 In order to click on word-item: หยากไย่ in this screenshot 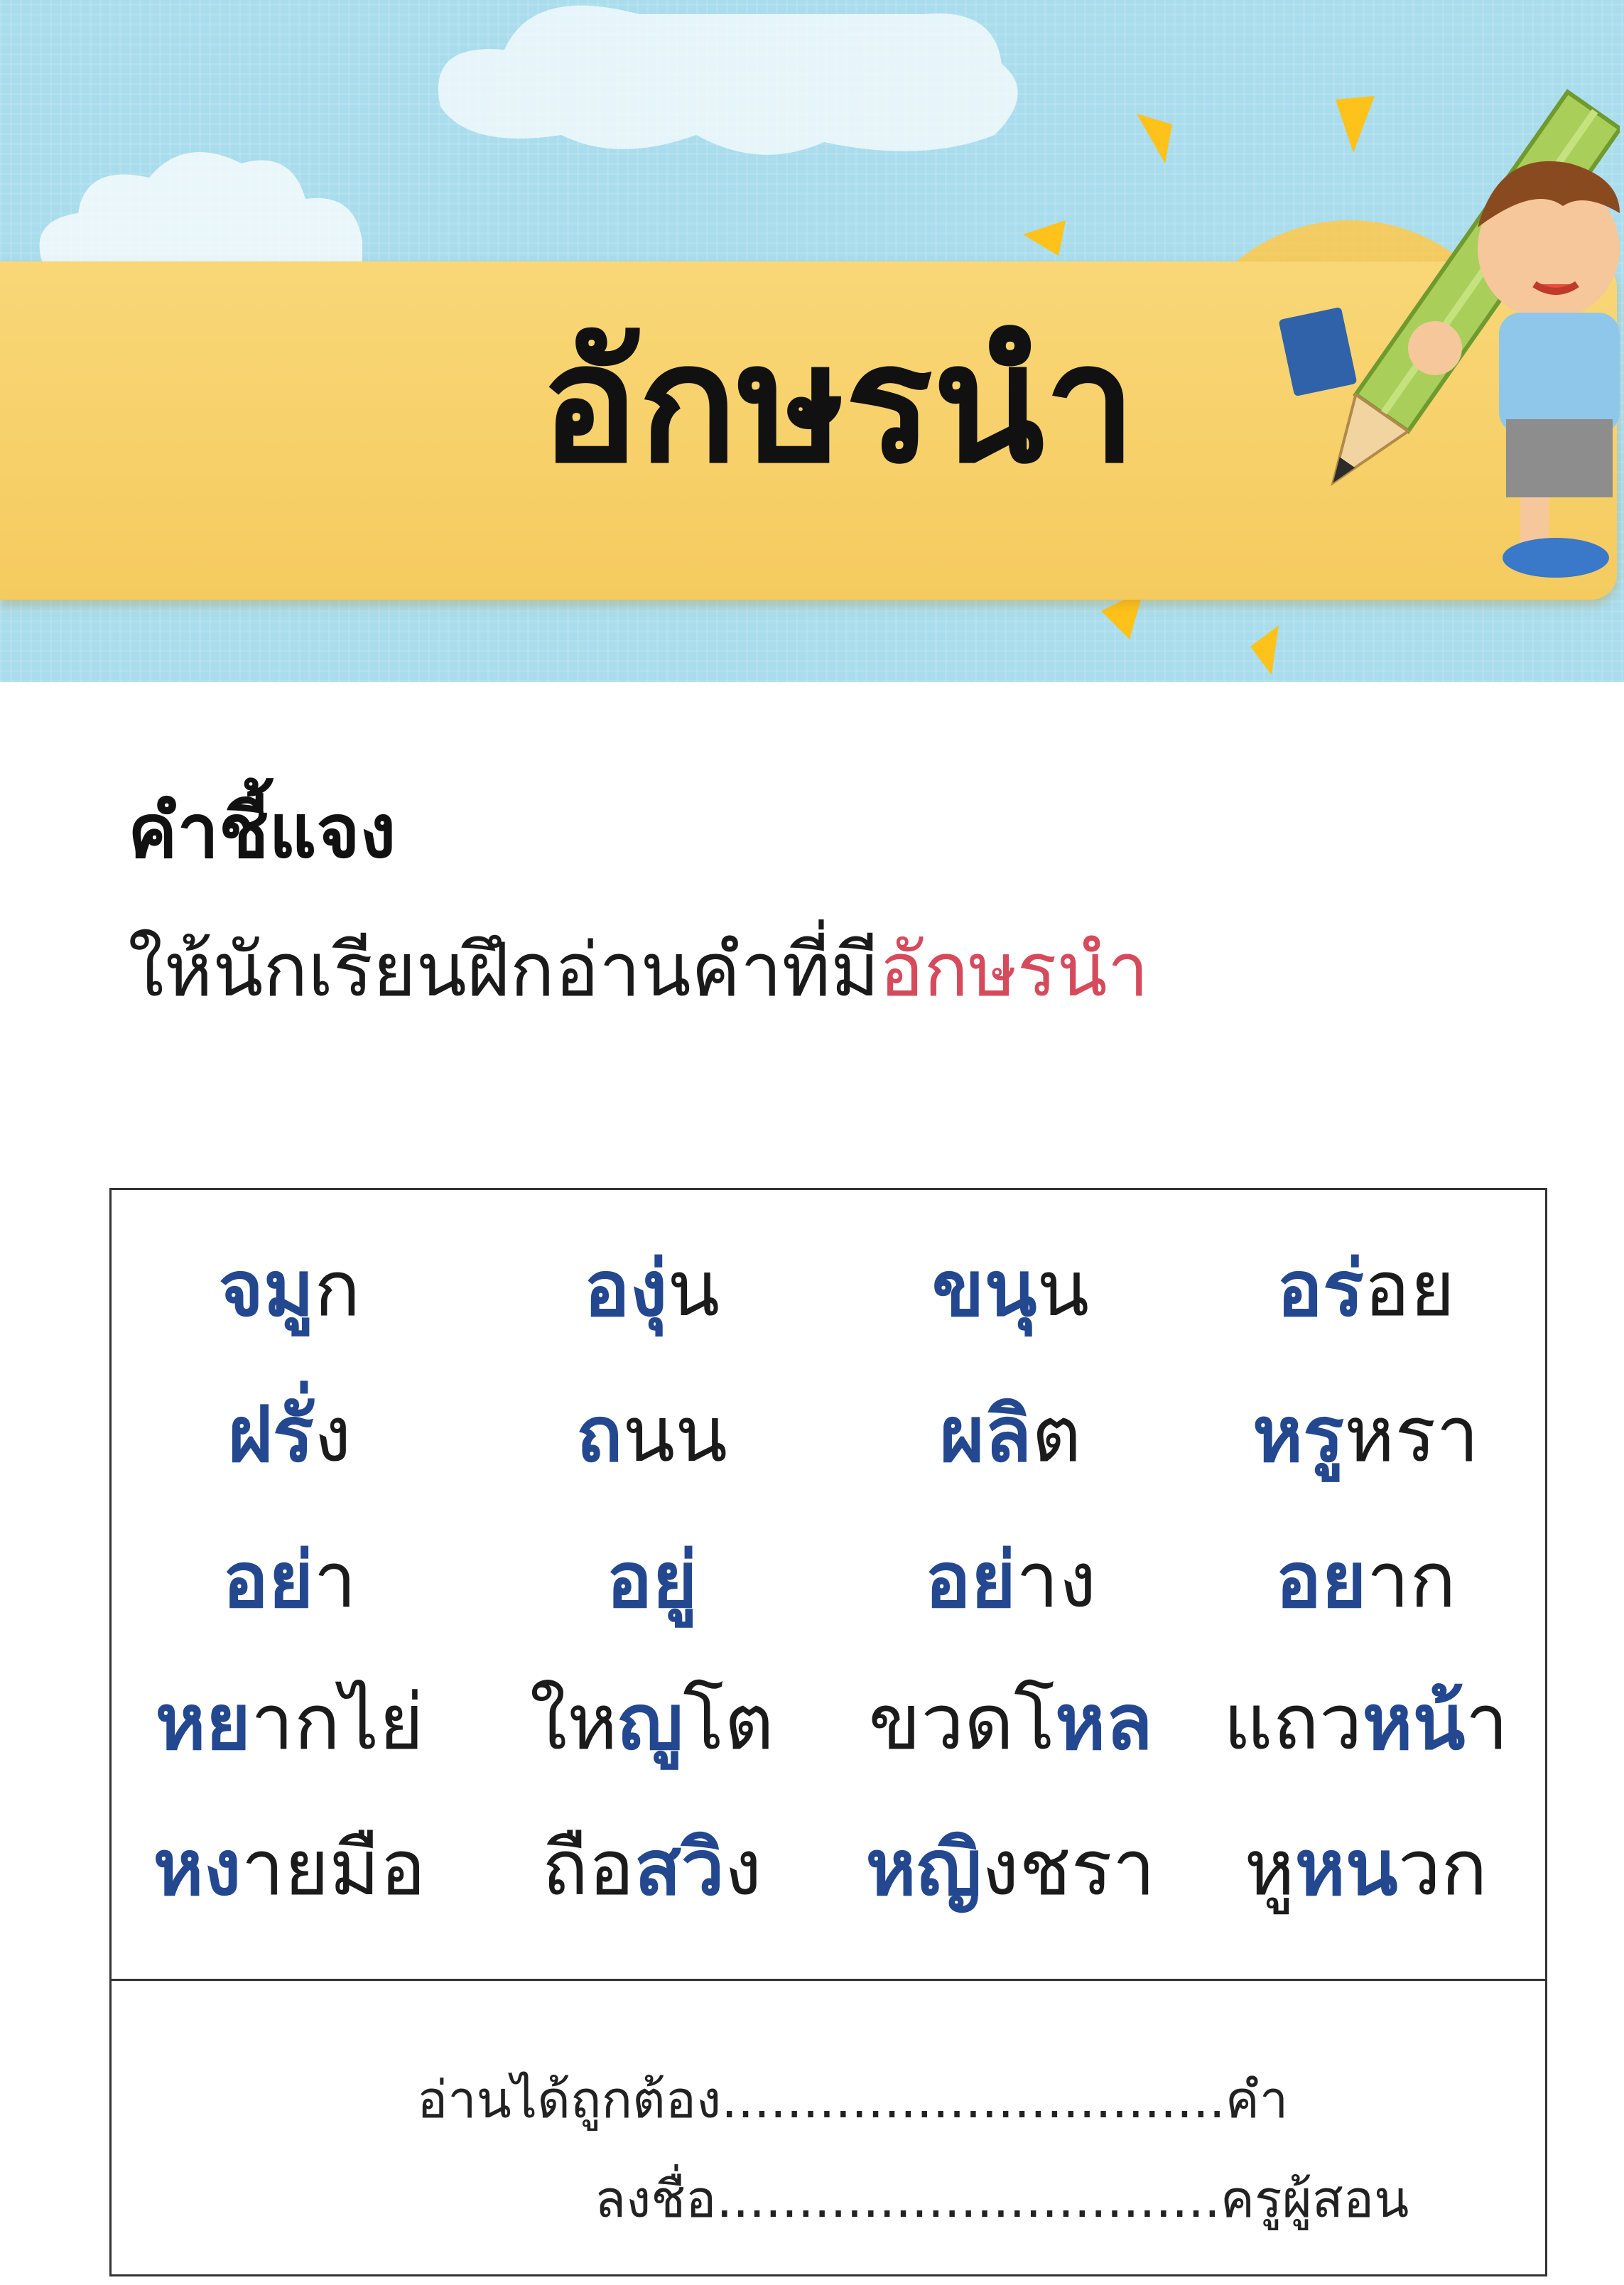, I will do `click(289, 1723)`.